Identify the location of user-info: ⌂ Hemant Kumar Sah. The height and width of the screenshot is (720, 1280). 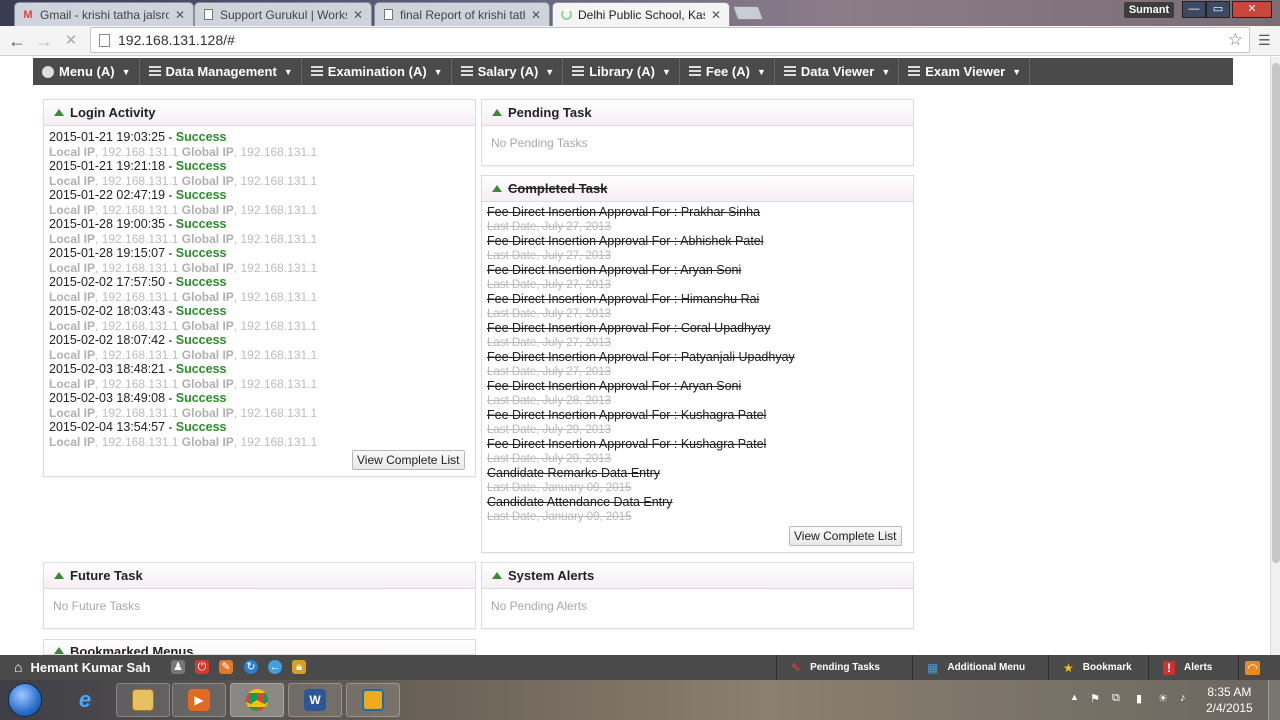
(82, 667).